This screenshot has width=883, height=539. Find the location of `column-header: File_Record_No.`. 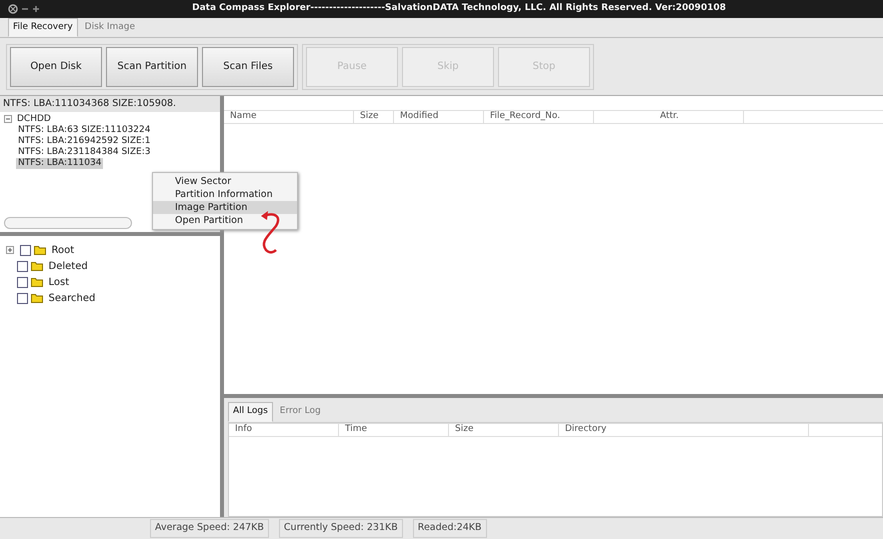

column-header: File_Record_No. is located at coordinates (539, 117).